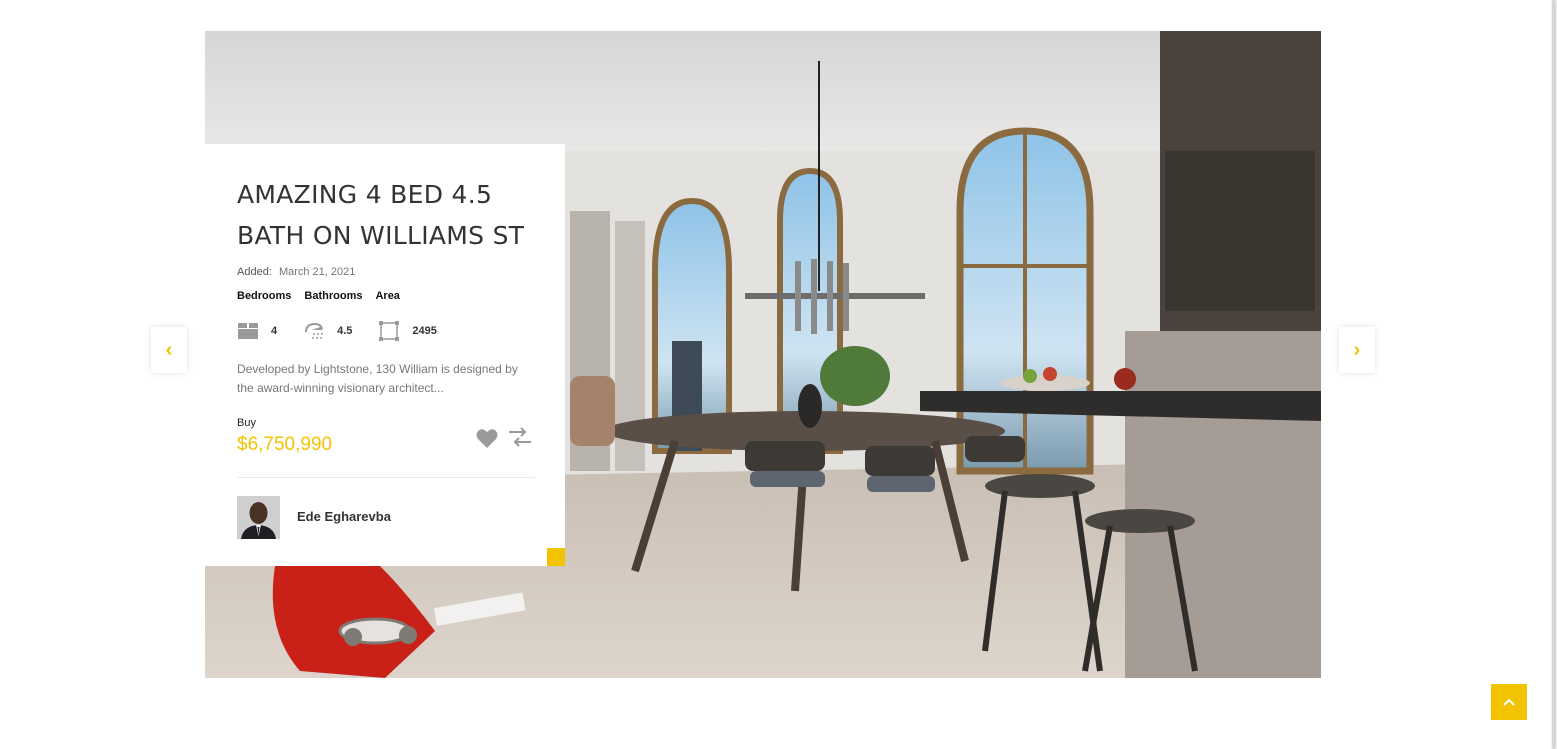 The image size is (1557, 749). What do you see at coordinates (254, 272) in the screenshot?
I see `added-label: Added:` at bounding box center [254, 272].